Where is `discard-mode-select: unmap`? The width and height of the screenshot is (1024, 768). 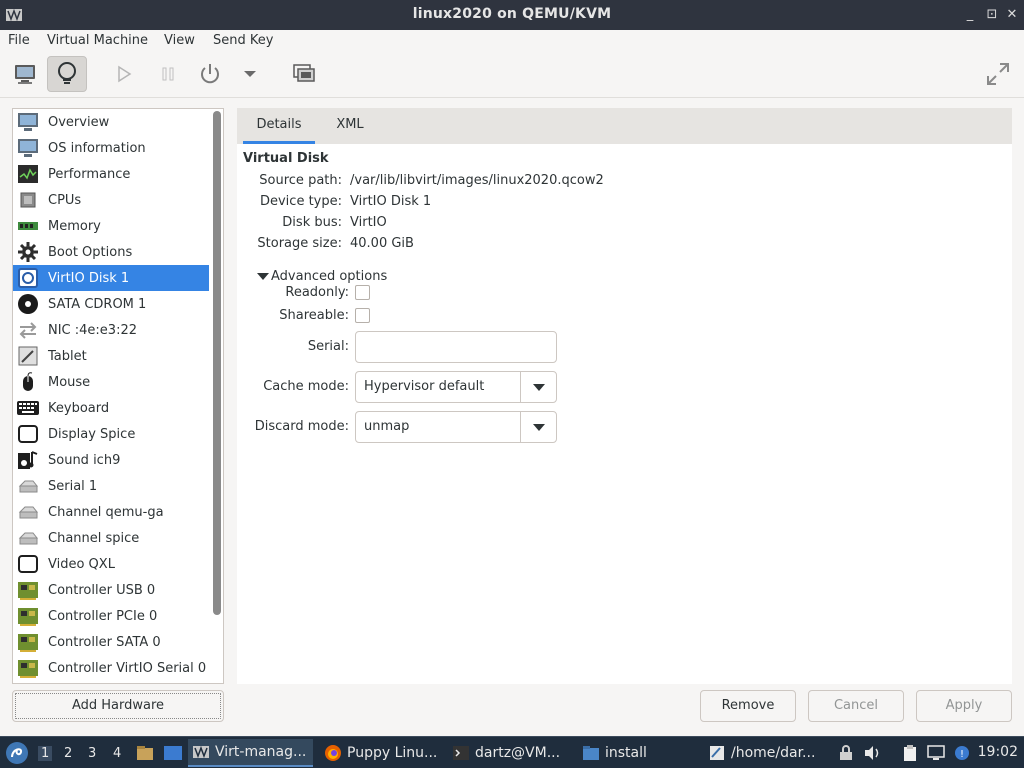
discard-mode-select: unmap is located at coordinates (456, 427).